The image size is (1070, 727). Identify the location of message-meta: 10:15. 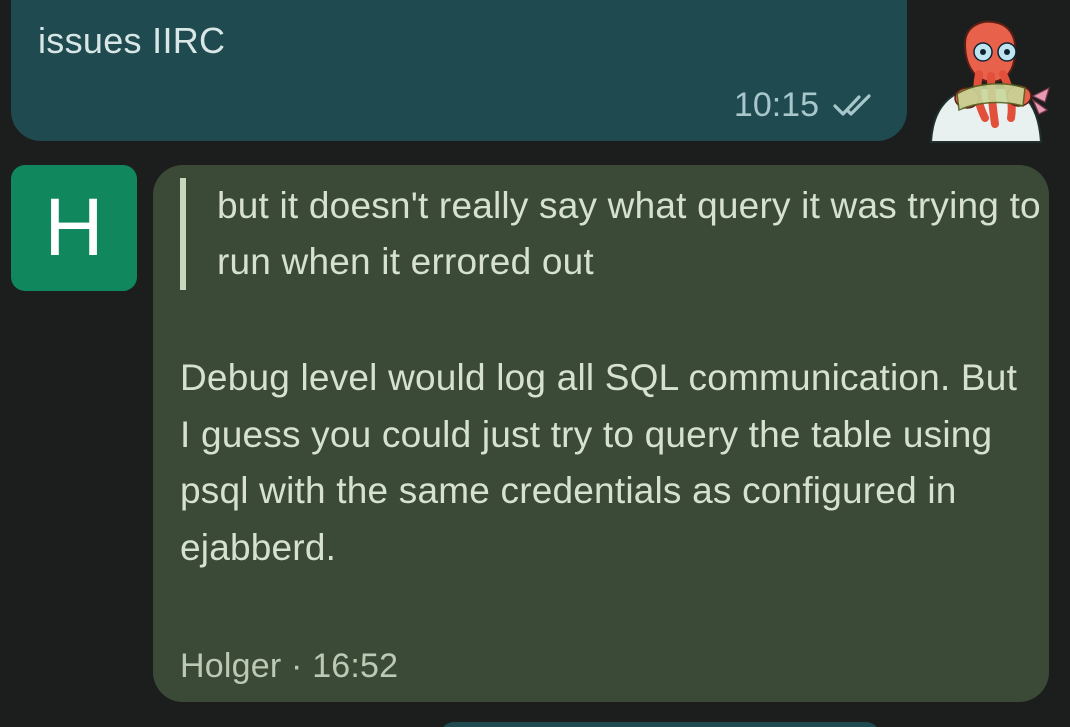
(806, 105).